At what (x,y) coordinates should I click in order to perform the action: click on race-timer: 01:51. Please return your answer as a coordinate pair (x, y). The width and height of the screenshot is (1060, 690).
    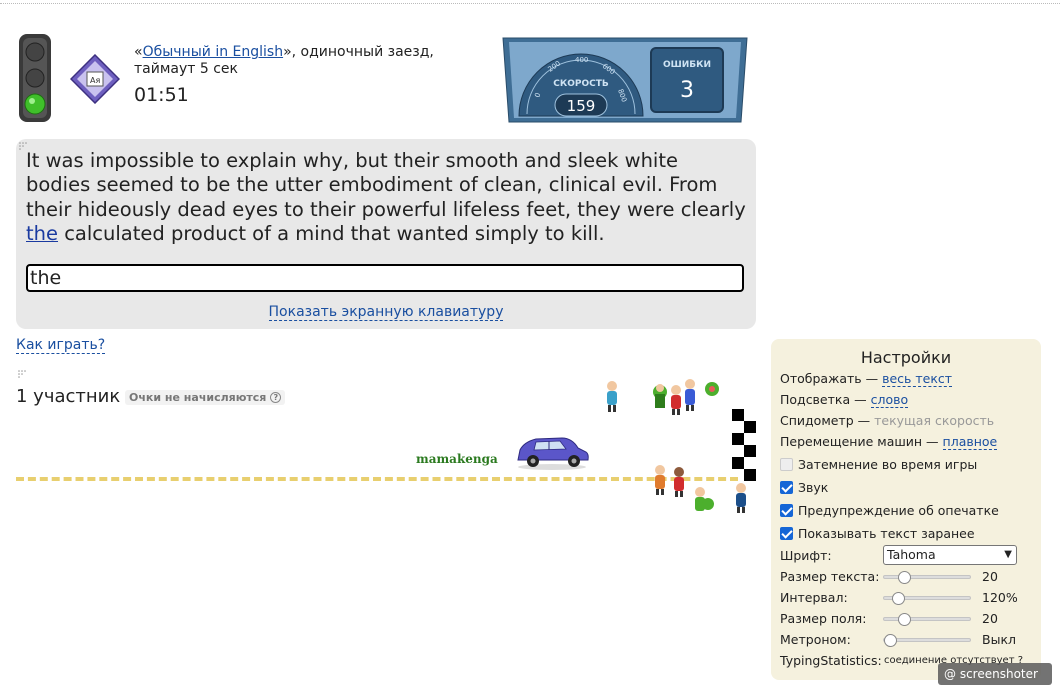
    Looking at the image, I should click on (161, 95).